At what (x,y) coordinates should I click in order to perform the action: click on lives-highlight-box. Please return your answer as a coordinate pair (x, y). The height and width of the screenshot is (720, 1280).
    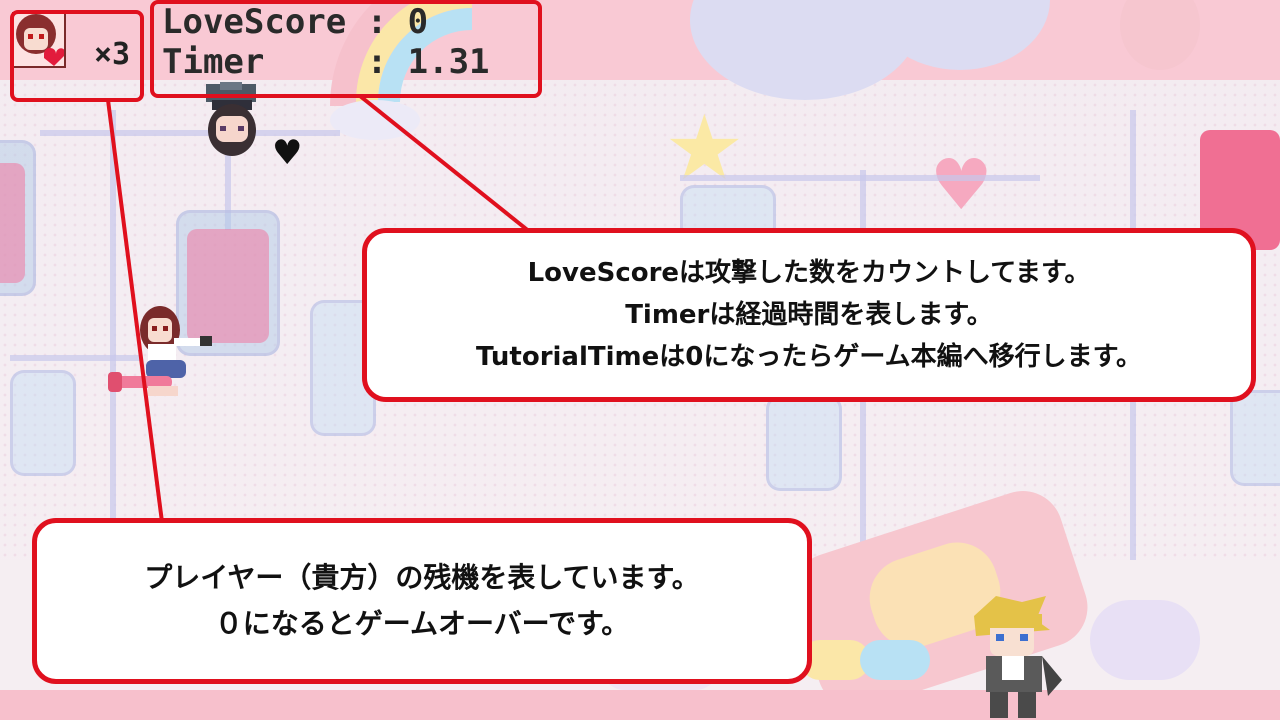
    Looking at the image, I should click on (77, 56).